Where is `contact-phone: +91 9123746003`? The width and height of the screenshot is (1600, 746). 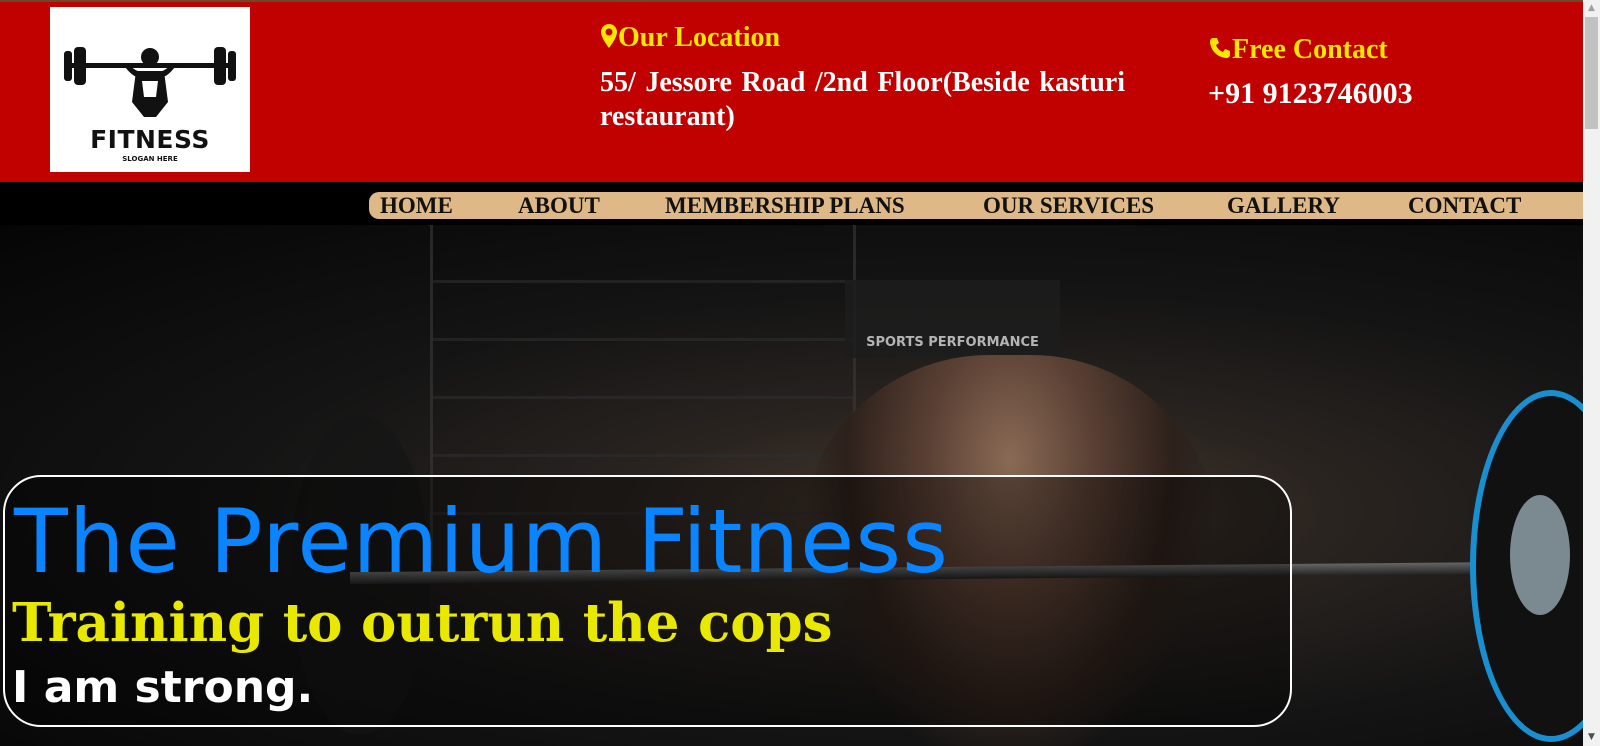
contact-phone: +91 9123746003 is located at coordinates (1310, 94).